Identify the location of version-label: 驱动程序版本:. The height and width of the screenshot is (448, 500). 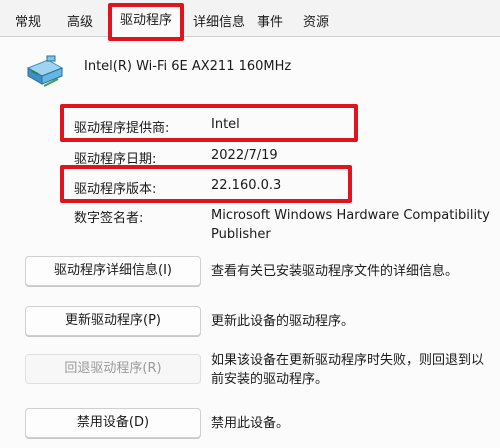
(115, 189).